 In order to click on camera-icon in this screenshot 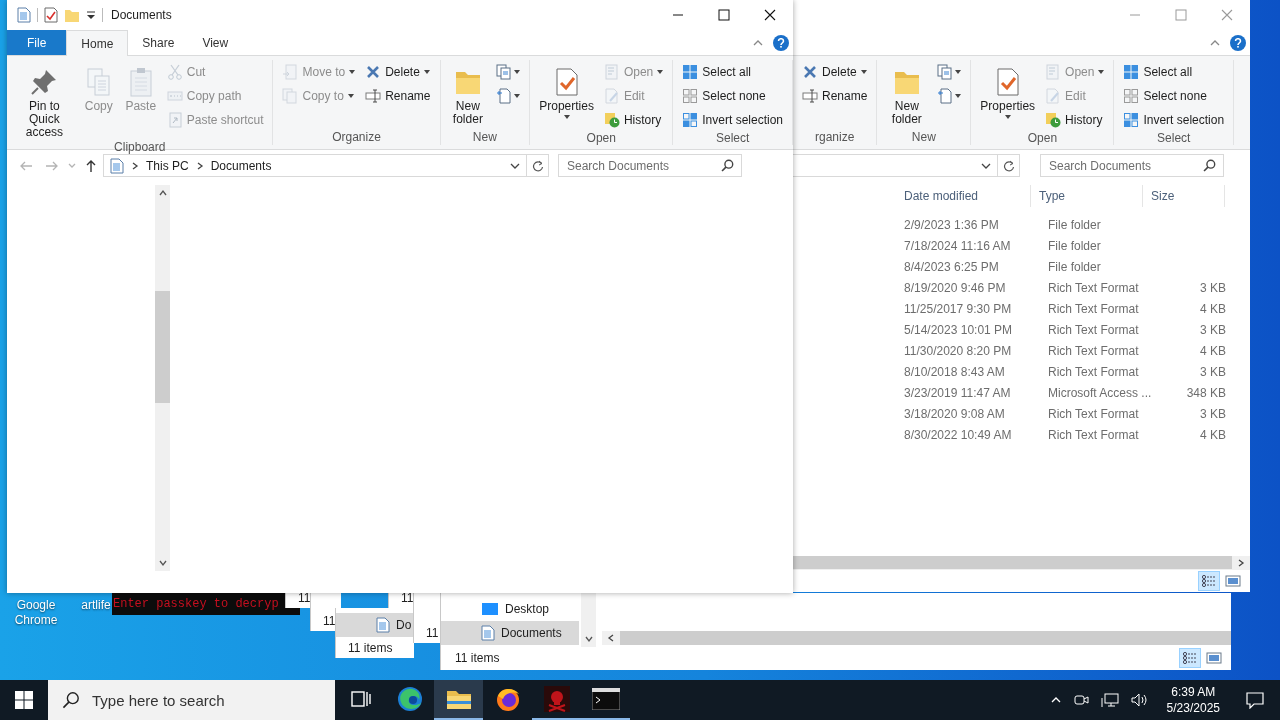, I will do `click(1080, 700)`.